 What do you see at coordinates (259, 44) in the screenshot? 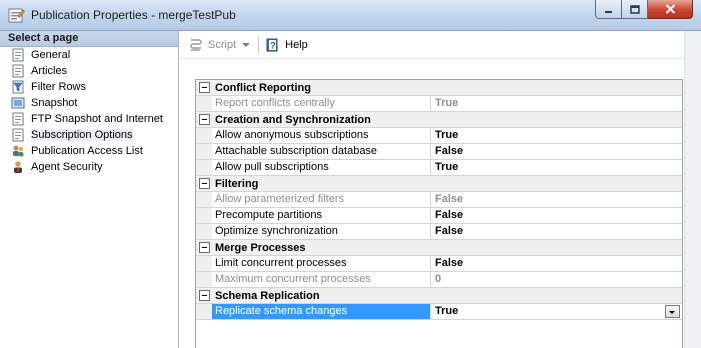
I see `toolbar-separator` at bounding box center [259, 44].